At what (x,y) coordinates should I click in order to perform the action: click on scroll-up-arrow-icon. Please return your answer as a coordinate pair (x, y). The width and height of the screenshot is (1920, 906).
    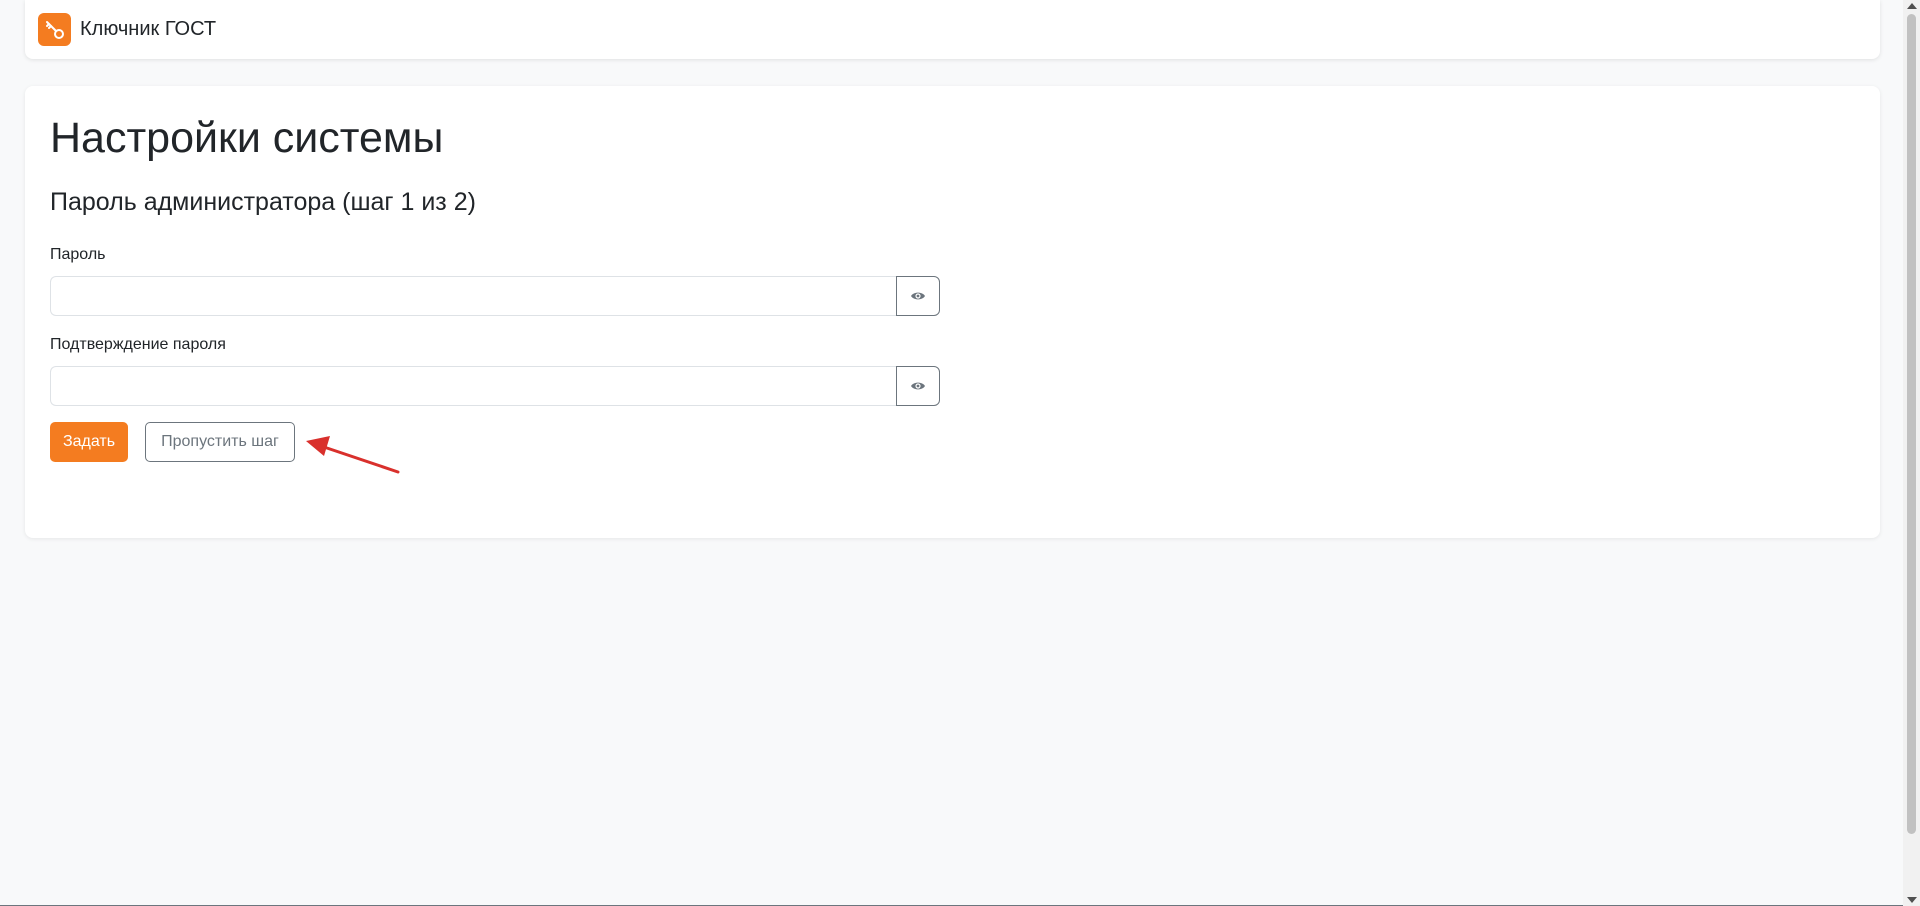
    Looking at the image, I should click on (1912, 6).